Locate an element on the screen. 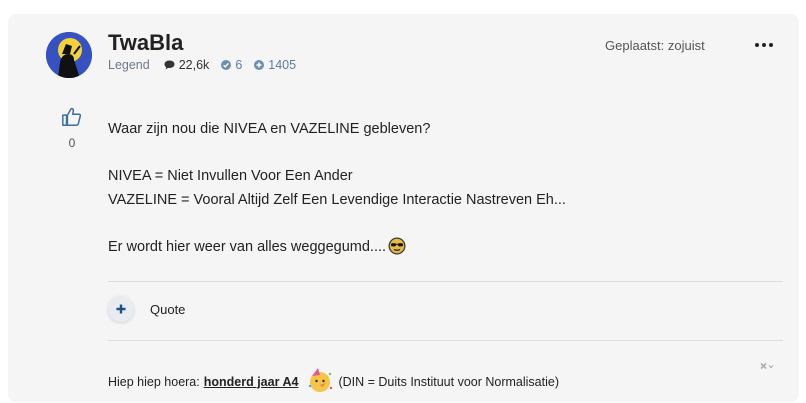 The height and width of the screenshot is (403, 806). reactions-stat: 6 is located at coordinates (231, 65).